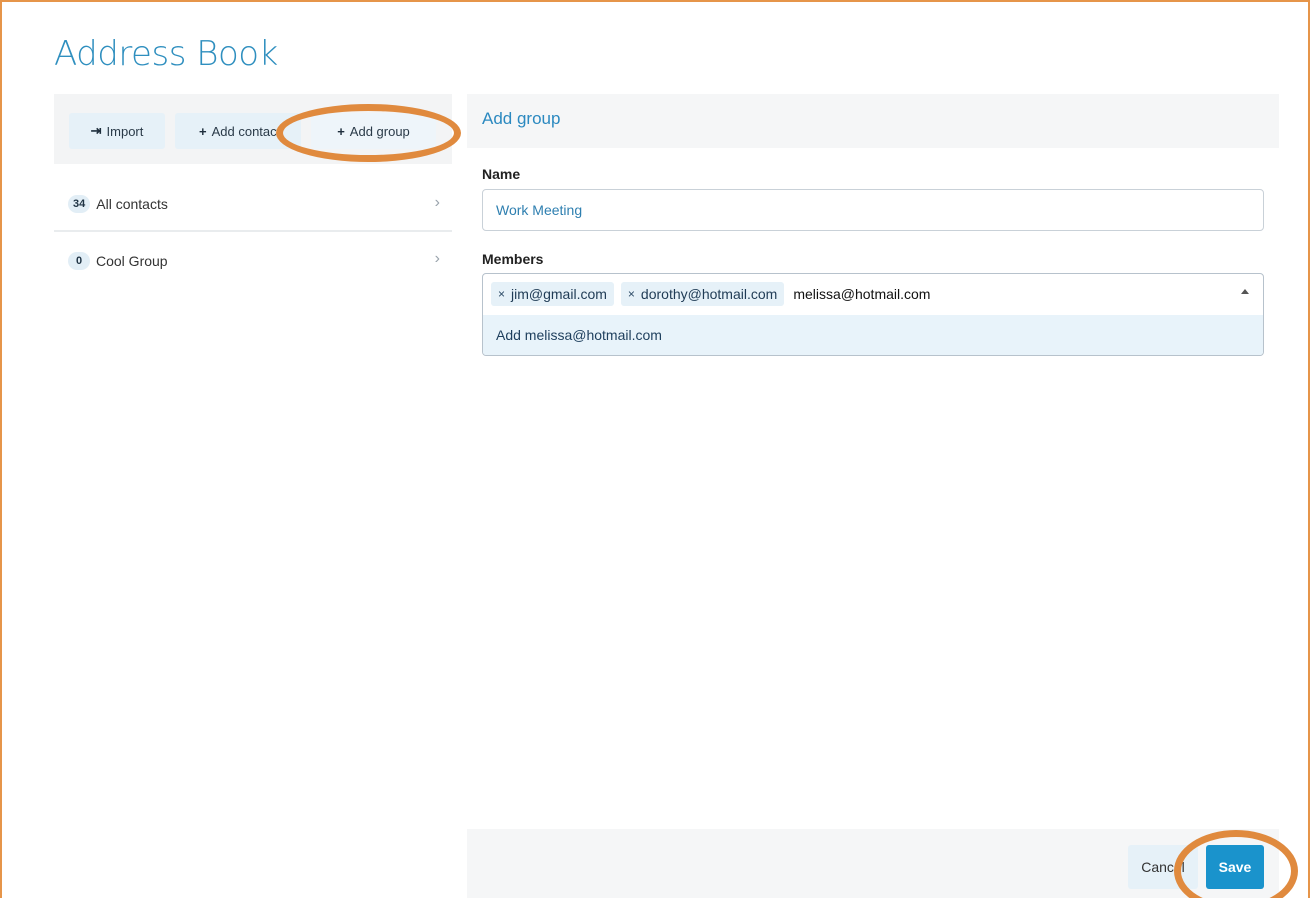  I want to click on page-title: Address Book, so click(166, 54).